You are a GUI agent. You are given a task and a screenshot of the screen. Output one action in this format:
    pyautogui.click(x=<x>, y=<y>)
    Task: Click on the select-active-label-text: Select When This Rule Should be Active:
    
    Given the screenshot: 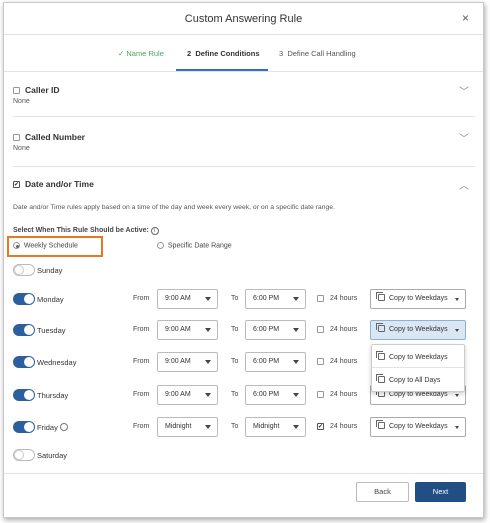 What is the action you would take?
    pyautogui.click(x=81, y=230)
    